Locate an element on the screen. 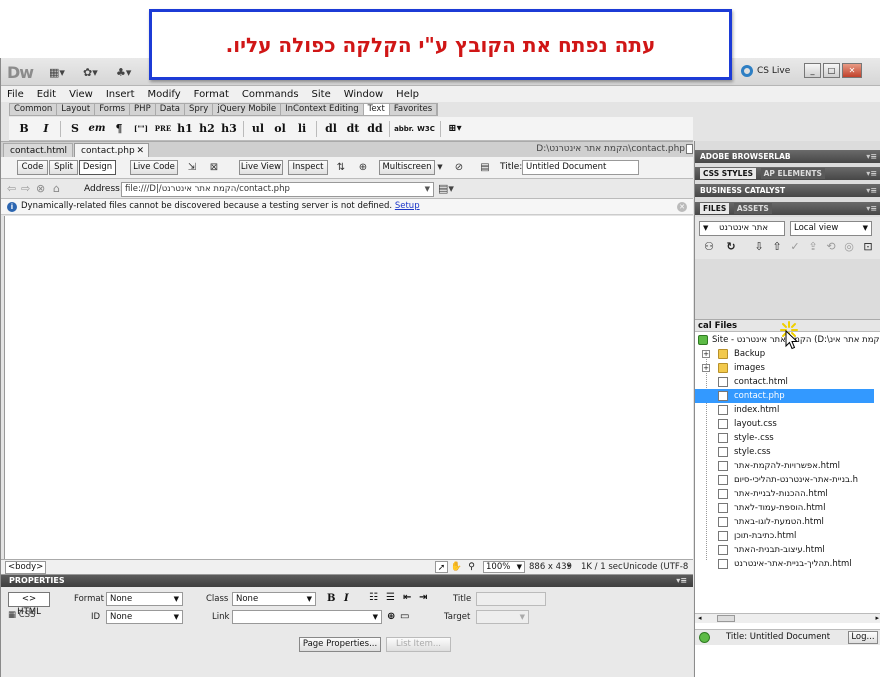  indent-icon: ⇥ is located at coordinates (423, 597).